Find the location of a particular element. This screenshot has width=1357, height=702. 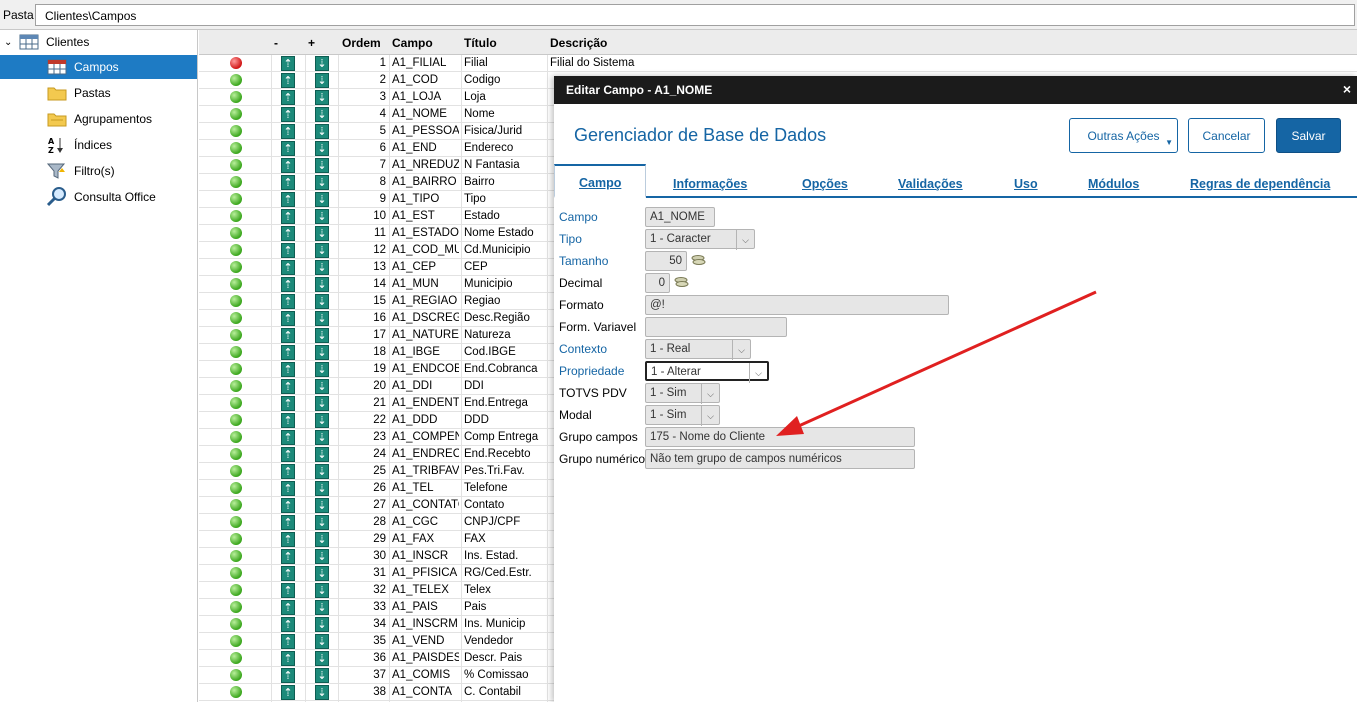

sidebar-item-pastas: Pastas is located at coordinates (98, 93).